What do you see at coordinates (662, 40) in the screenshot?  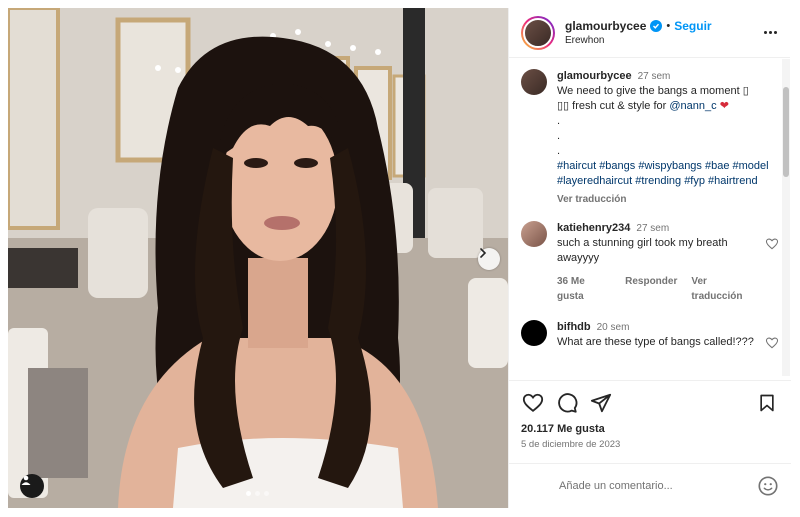 I see `post-location: Erewhon` at bounding box center [662, 40].